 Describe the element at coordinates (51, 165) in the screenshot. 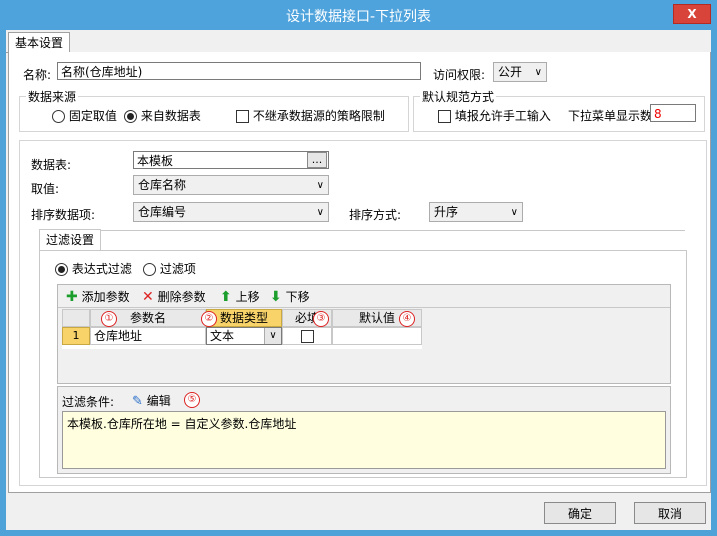

I see `table-label: 数据表:` at that location.